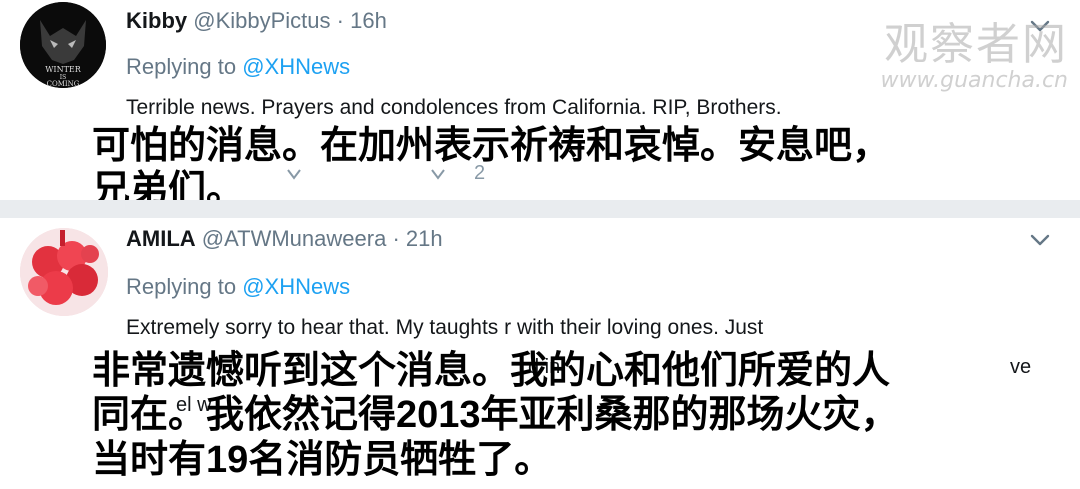 Image resolution: width=1080 pixels, height=489 pixels. I want to click on watermark-text: 观察者网, so click(976, 44).